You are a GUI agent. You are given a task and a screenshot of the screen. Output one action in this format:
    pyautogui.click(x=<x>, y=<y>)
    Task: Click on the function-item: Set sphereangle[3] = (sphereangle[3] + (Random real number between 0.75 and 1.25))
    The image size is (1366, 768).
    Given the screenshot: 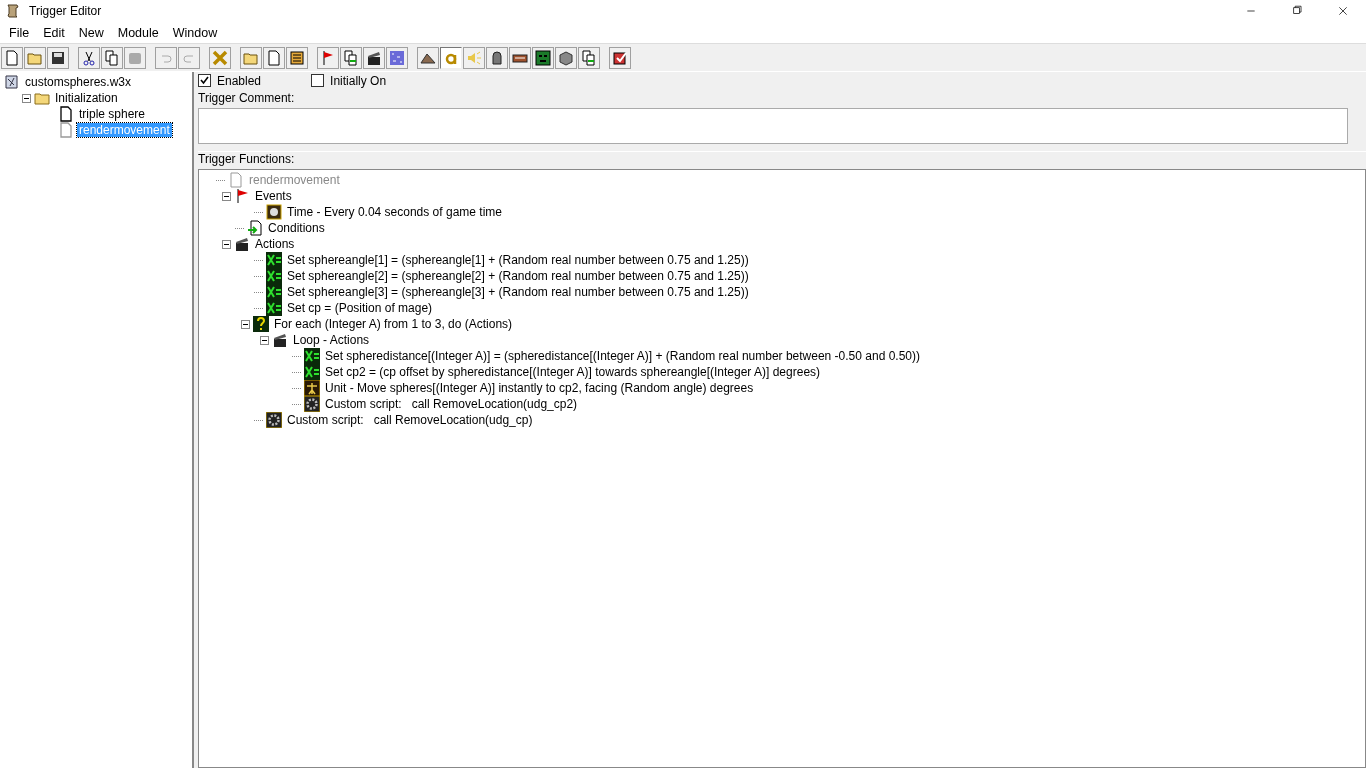 What is the action you would take?
    pyautogui.click(x=517, y=292)
    